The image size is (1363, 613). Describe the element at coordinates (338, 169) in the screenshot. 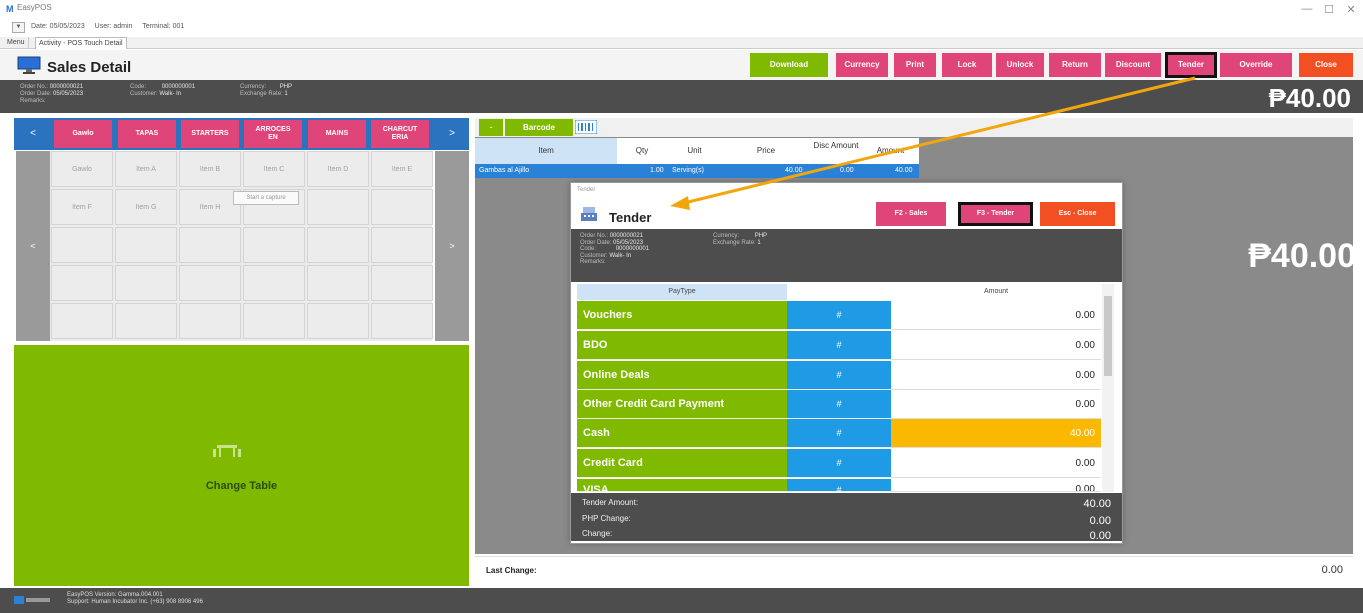

I see `item-button: Item D` at that location.